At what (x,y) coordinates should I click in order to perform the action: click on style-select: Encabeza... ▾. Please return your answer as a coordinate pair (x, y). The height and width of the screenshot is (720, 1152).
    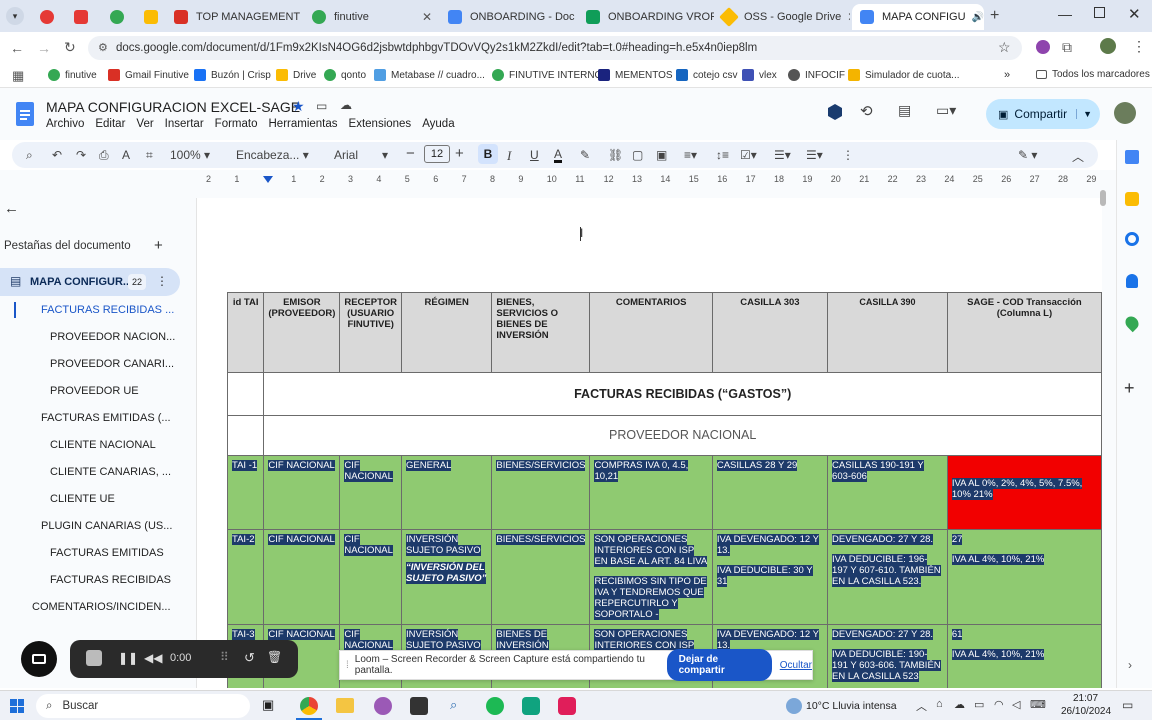
    Looking at the image, I should click on (272, 155).